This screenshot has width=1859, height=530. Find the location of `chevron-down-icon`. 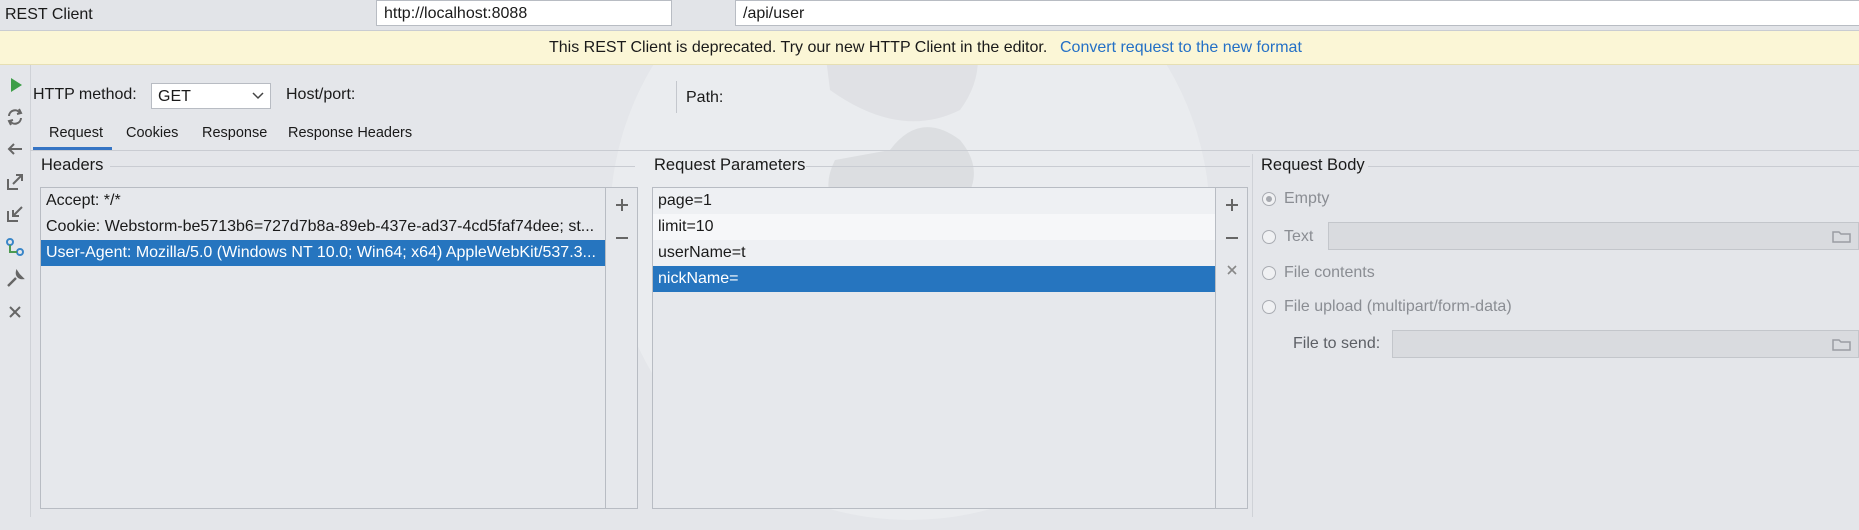

chevron-down-icon is located at coordinates (258, 96).